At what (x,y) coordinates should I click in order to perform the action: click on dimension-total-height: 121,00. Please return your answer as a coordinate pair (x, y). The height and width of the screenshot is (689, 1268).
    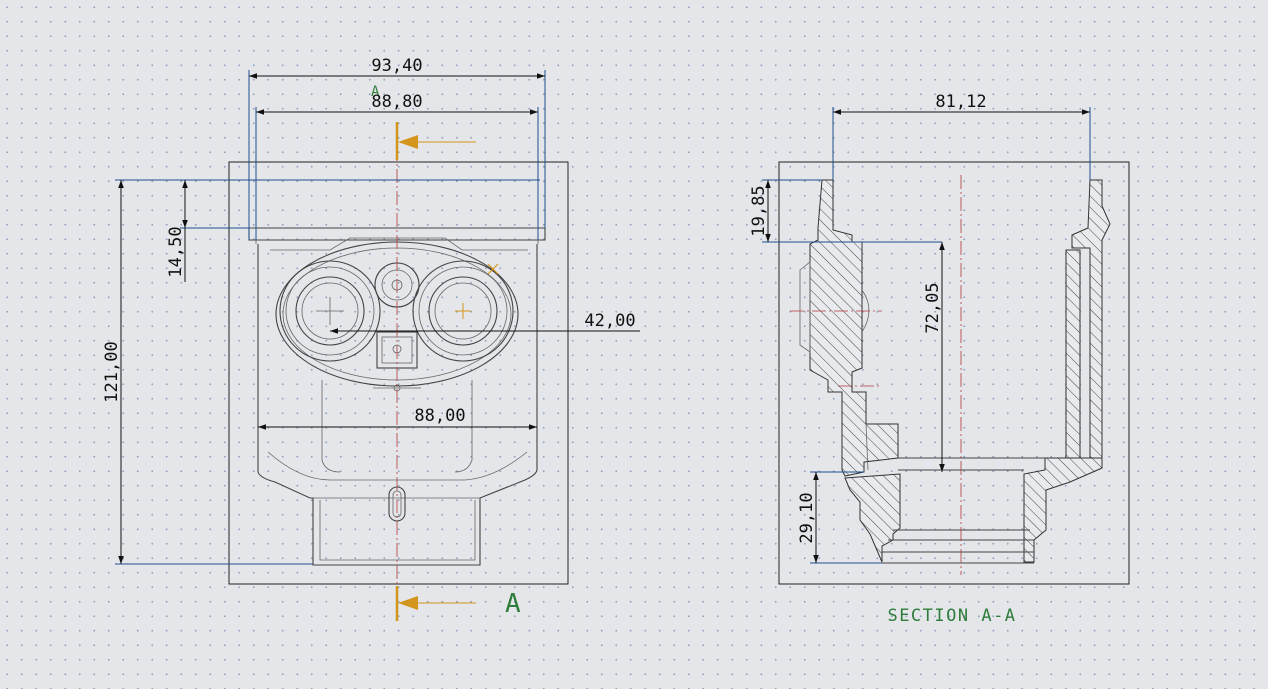
    Looking at the image, I should click on (113, 372).